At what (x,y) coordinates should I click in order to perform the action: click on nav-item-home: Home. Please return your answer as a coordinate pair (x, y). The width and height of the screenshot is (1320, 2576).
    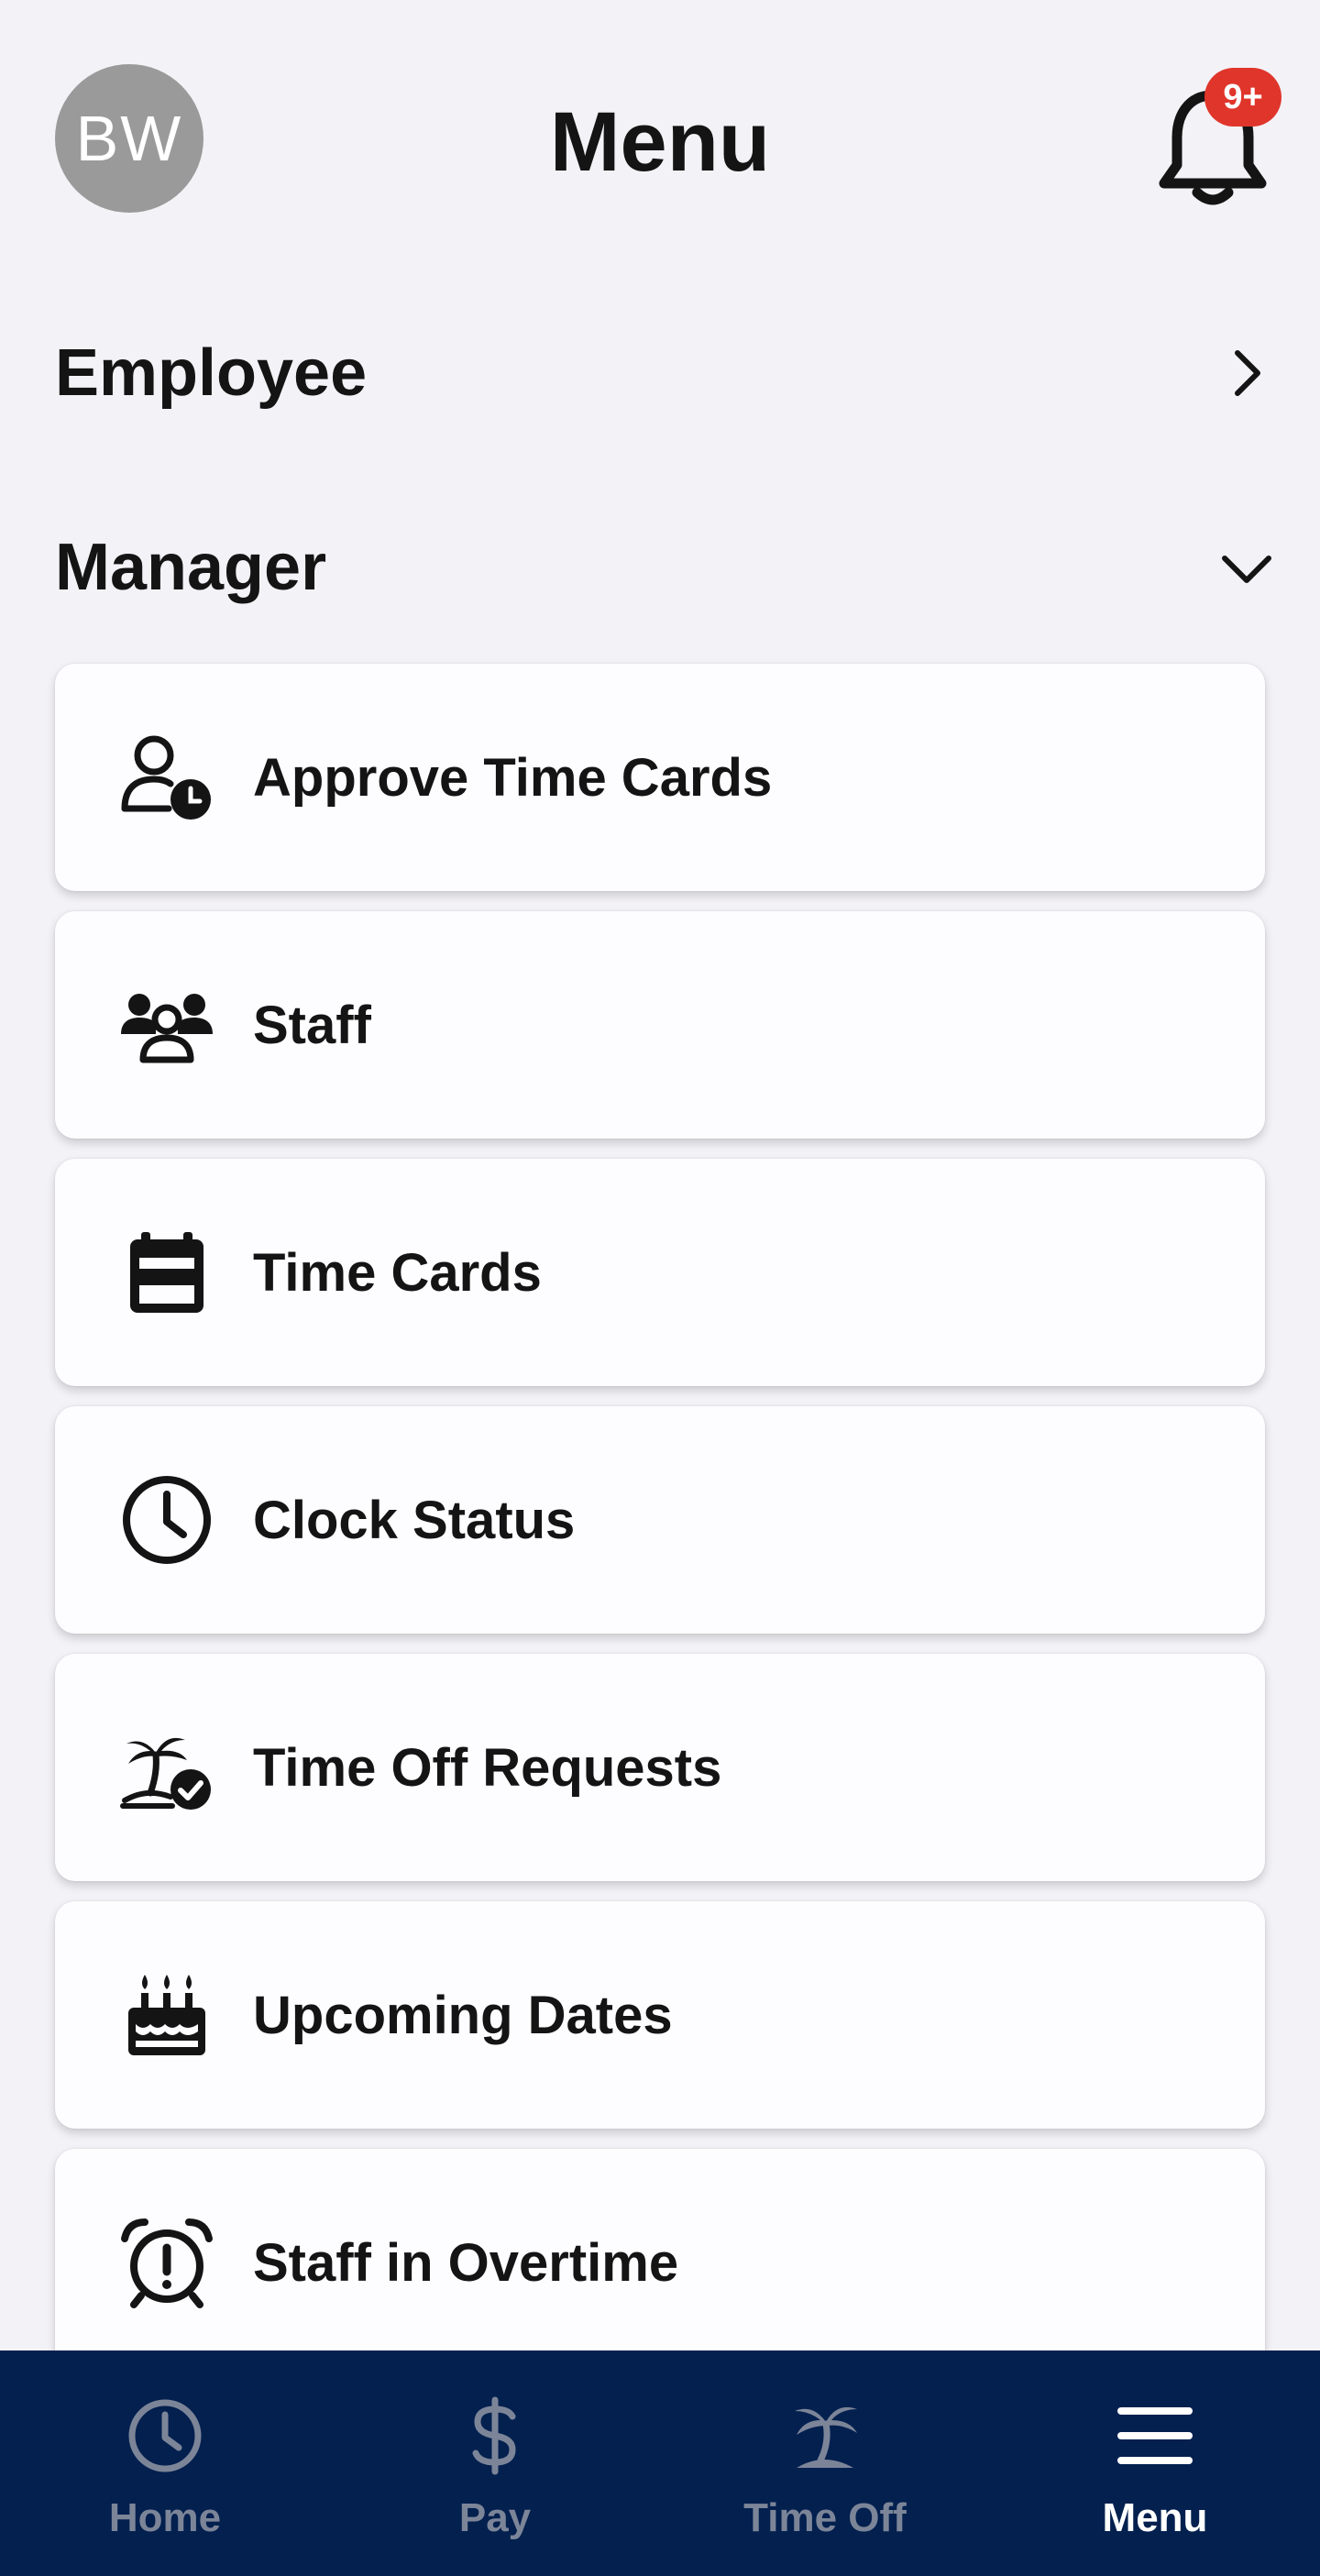
    Looking at the image, I should click on (165, 2463).